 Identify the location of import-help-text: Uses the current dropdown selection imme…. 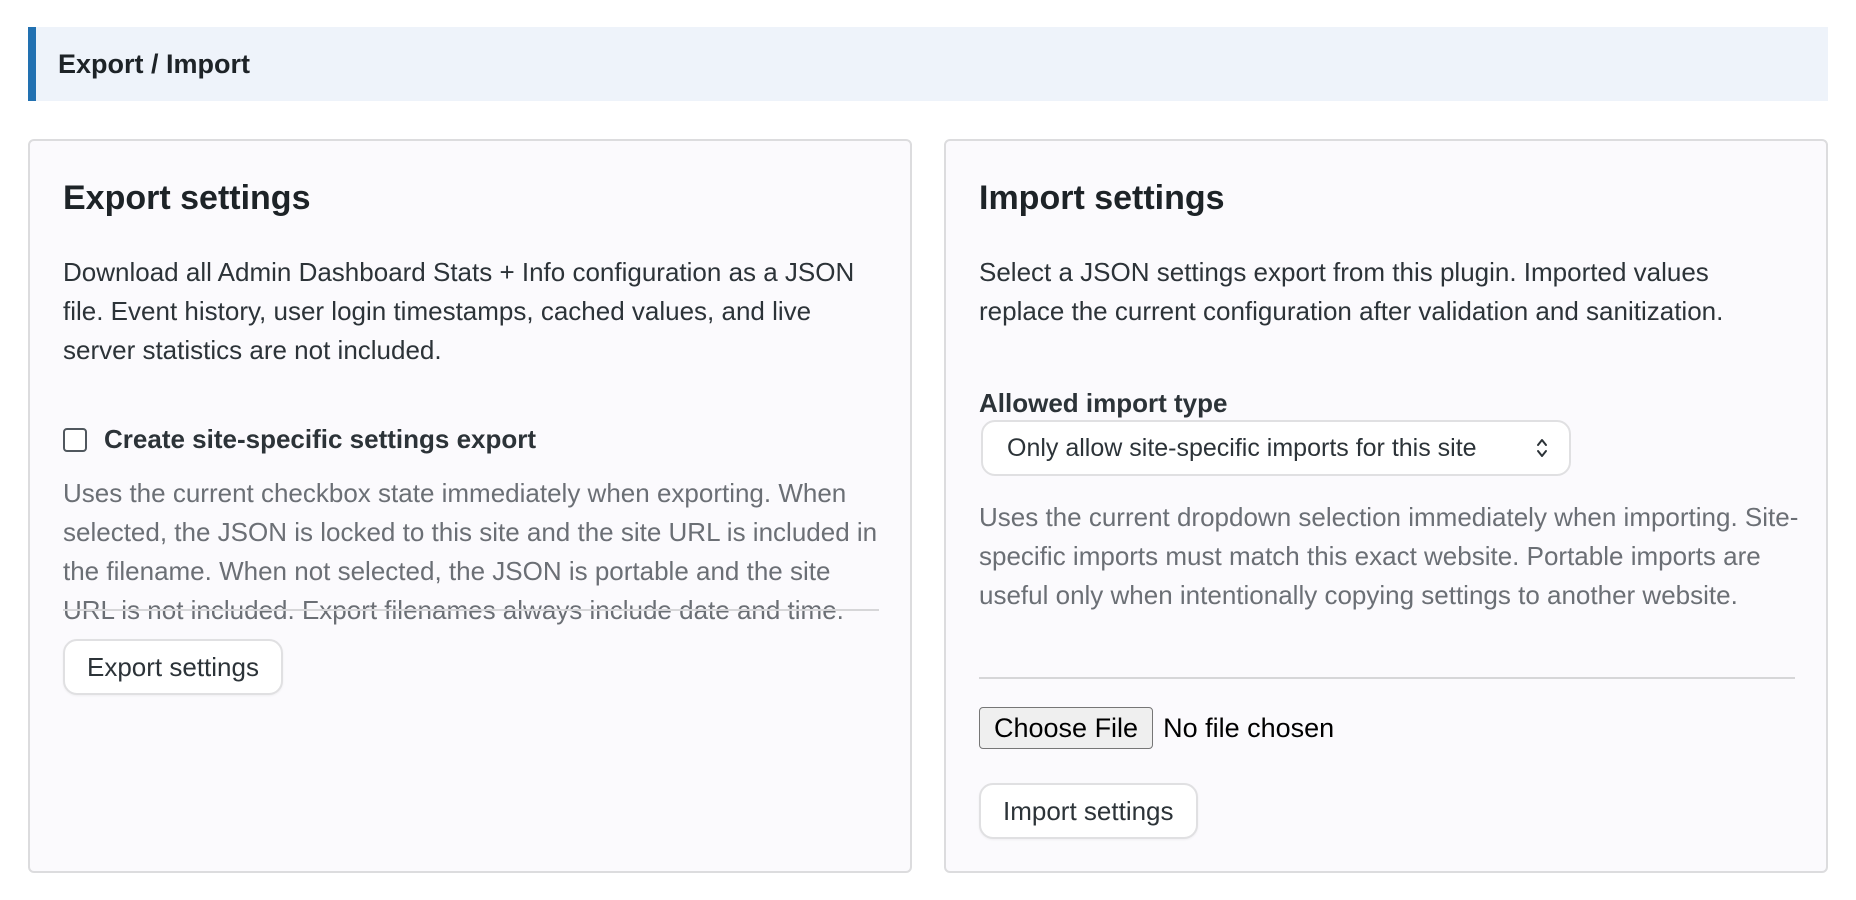
(1389, 556).